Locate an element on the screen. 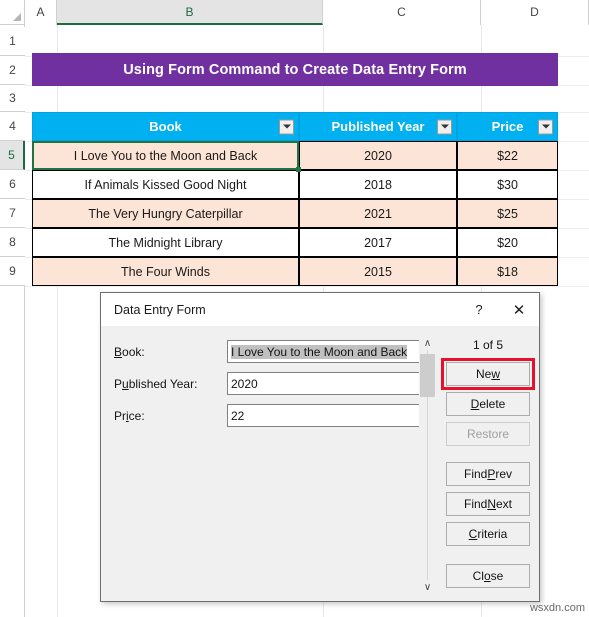 The height and width of the screenshot is (617, 589). field-input: 2020 is located at coordinates (330, 383).